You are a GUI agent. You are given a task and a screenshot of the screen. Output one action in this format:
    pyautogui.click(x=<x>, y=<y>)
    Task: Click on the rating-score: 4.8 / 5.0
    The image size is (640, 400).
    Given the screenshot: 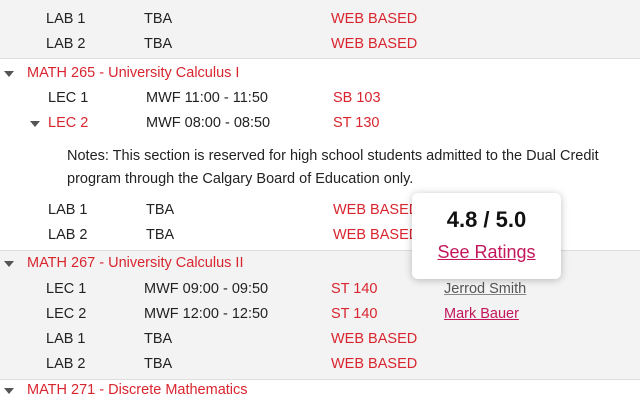 What is the action you would take?
    pyautogui.click(x=486, y=219)
    